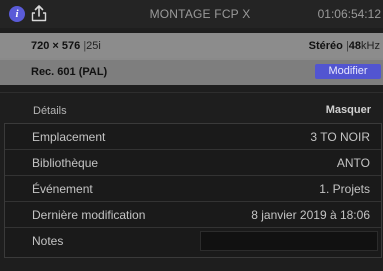 This screenshot has width=383, height=271. I want to click on video-format: 720 × 576 |25i, so click(66, 46).